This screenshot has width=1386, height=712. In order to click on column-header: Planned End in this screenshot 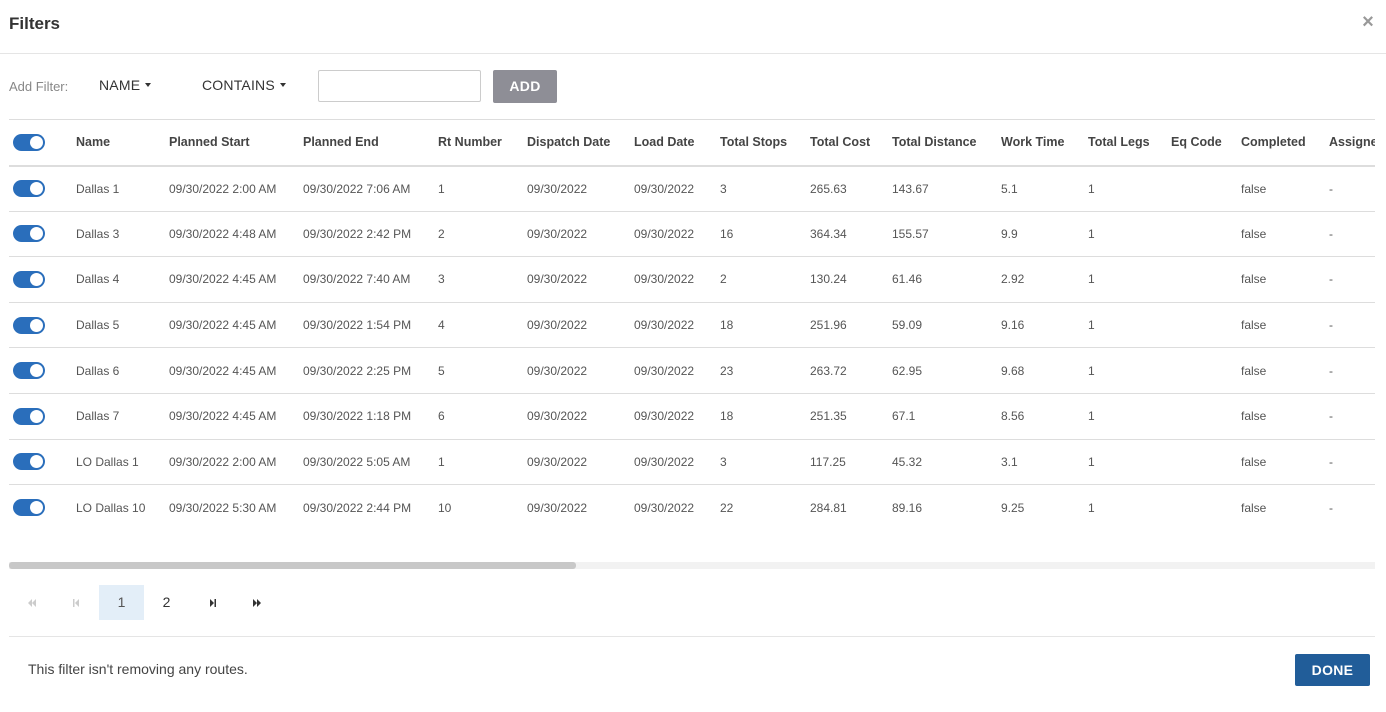, I will do `click(370, 143)`.